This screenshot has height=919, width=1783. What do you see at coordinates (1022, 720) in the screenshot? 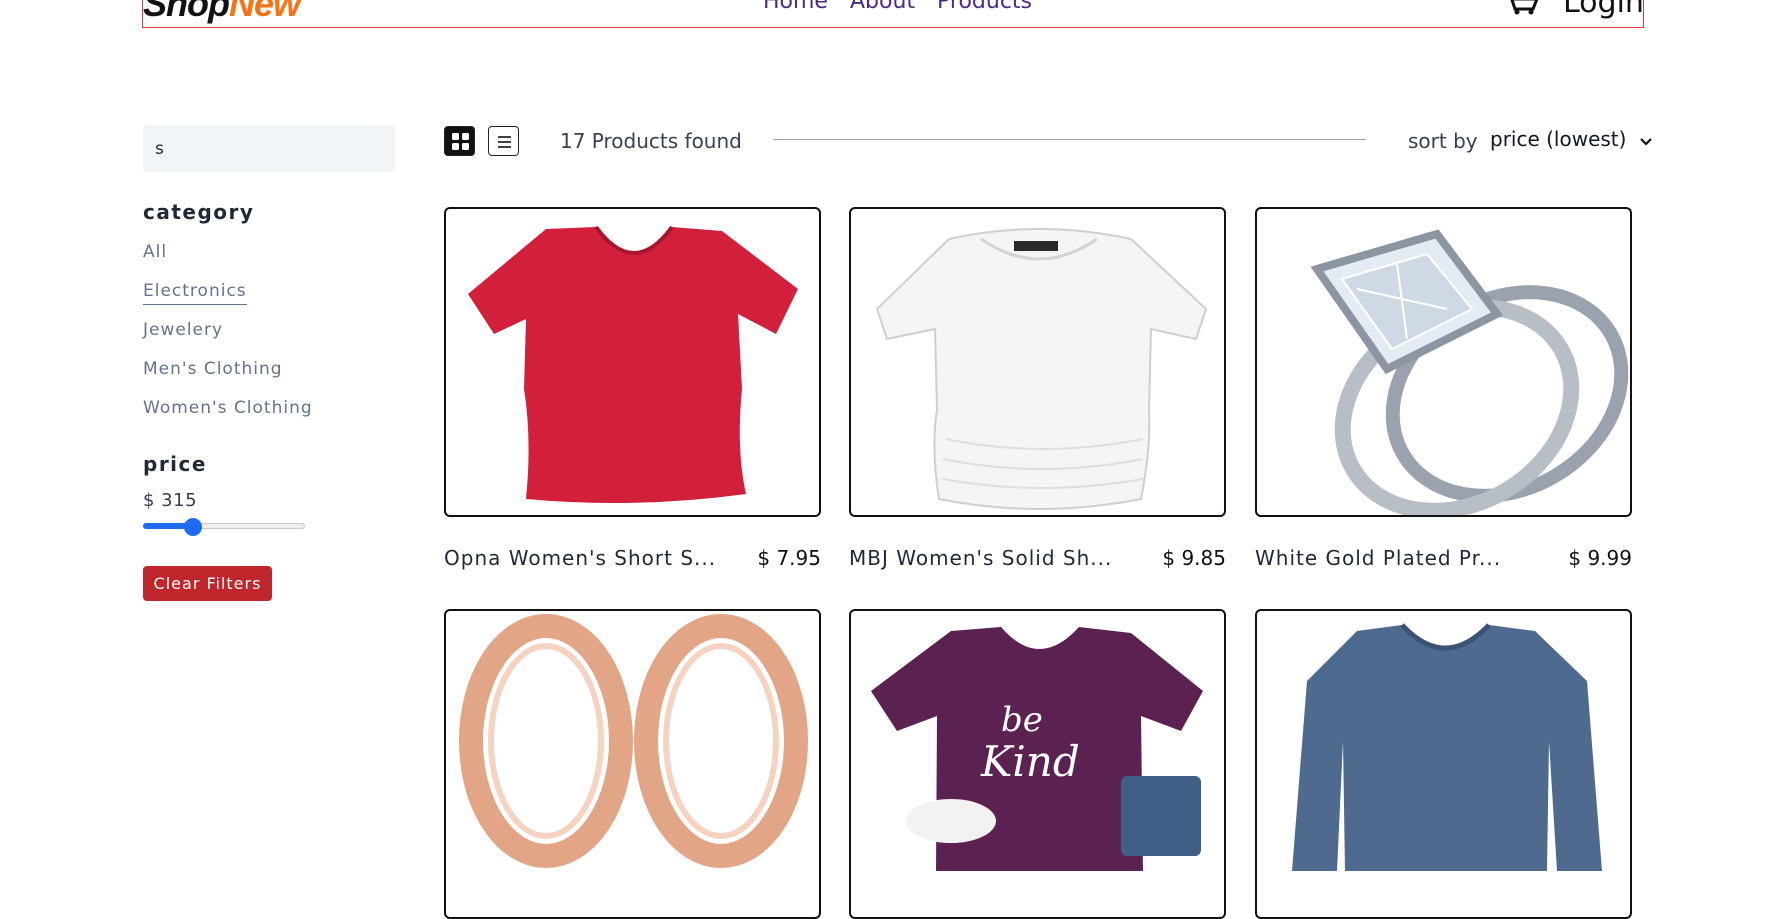
I see `svg-text: be` at bounding box center [1022, 720].